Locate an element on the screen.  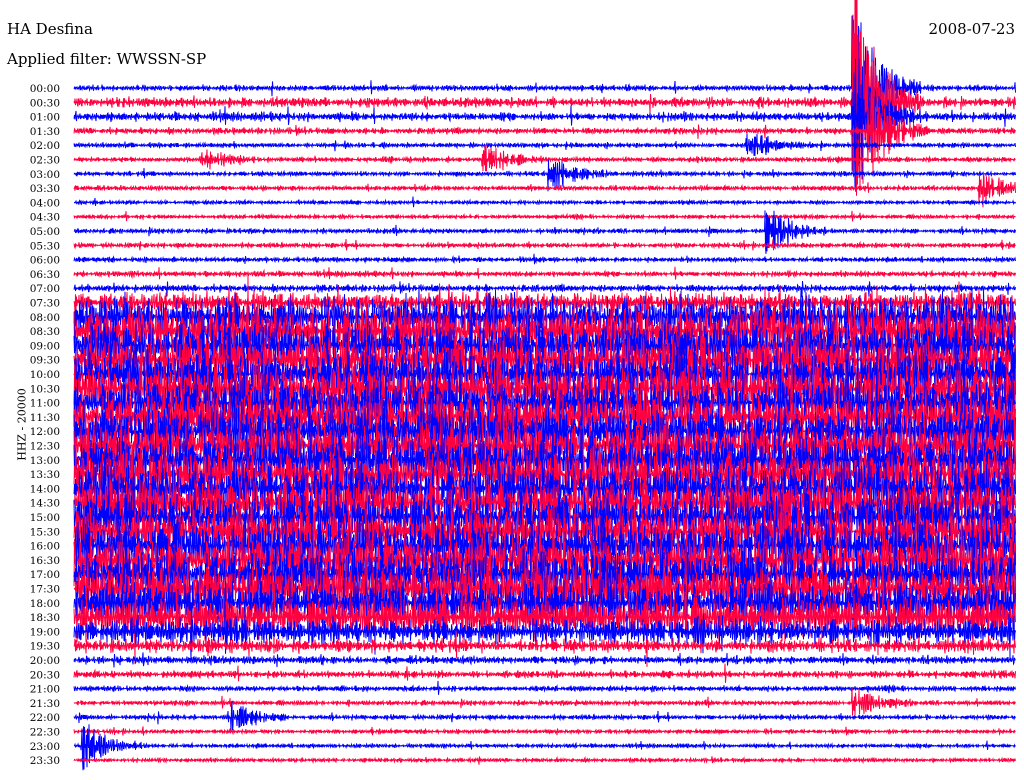
row-time-label: 23:00 is located at coordinates (45, 747).